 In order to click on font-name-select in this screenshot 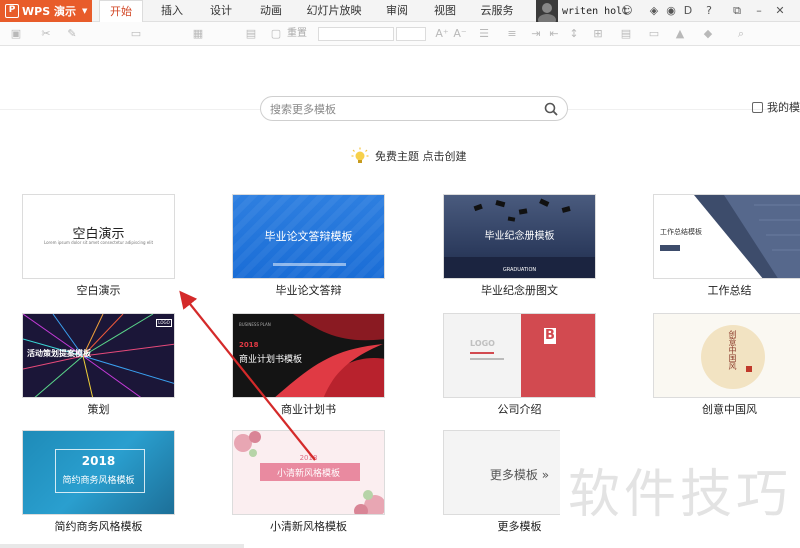, I will do `click(356, 34)`.